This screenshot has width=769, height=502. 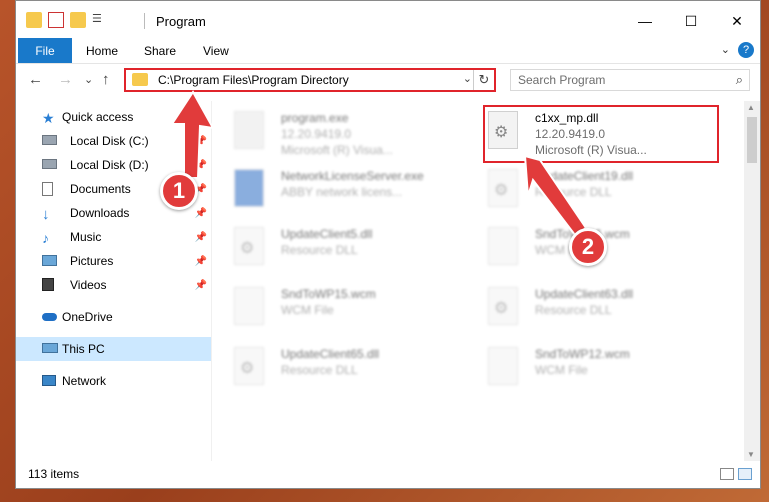 I want to click on nav-item-label: Documents, so click(x=100, y=189).